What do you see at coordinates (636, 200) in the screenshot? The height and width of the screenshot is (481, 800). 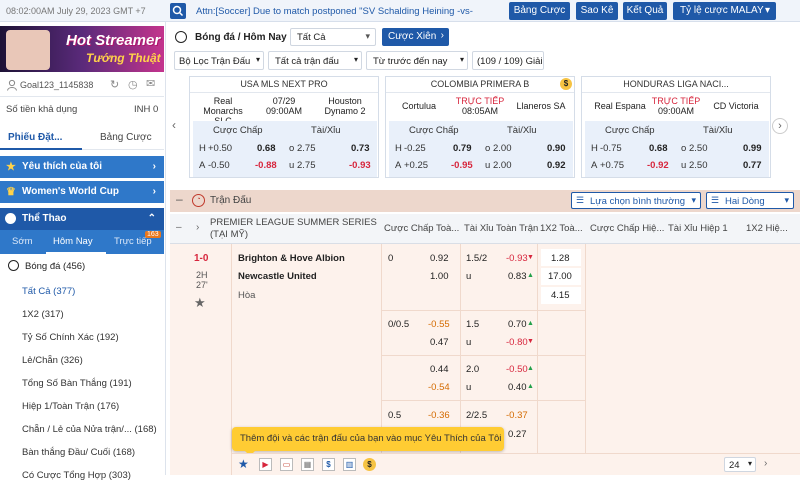 I see `view-mode-select: ☰ Lựa chọn bình thường ▾` at bounding box center [636, 200].